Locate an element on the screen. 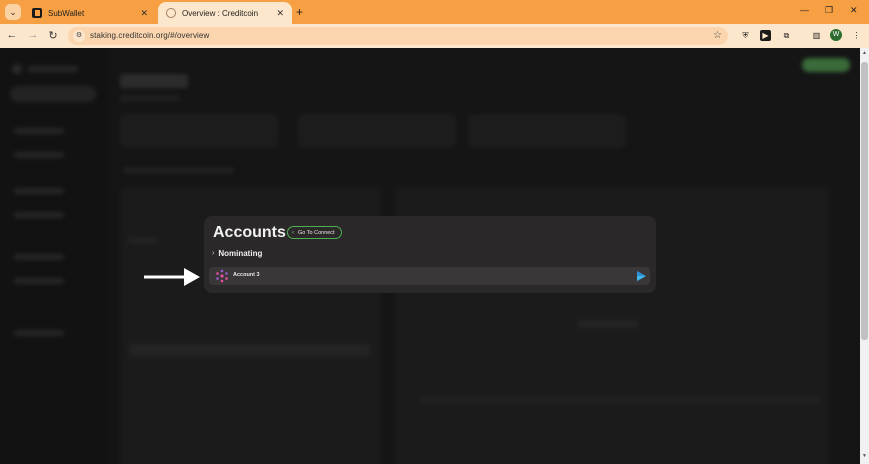 The width and height of the screenshot is (869, 464). extensions-puzzle-icon: ⧉ is located at coordinates (786, 35).